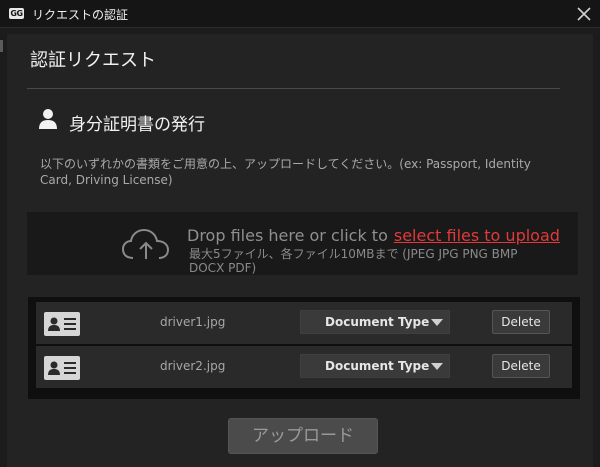 The height and width of the screenshot is (467, 600). What do you see at coordinates (93, 60) in the screenshot?
I see `page-title: 認証リクエスト` at bounding box center [93, 60].